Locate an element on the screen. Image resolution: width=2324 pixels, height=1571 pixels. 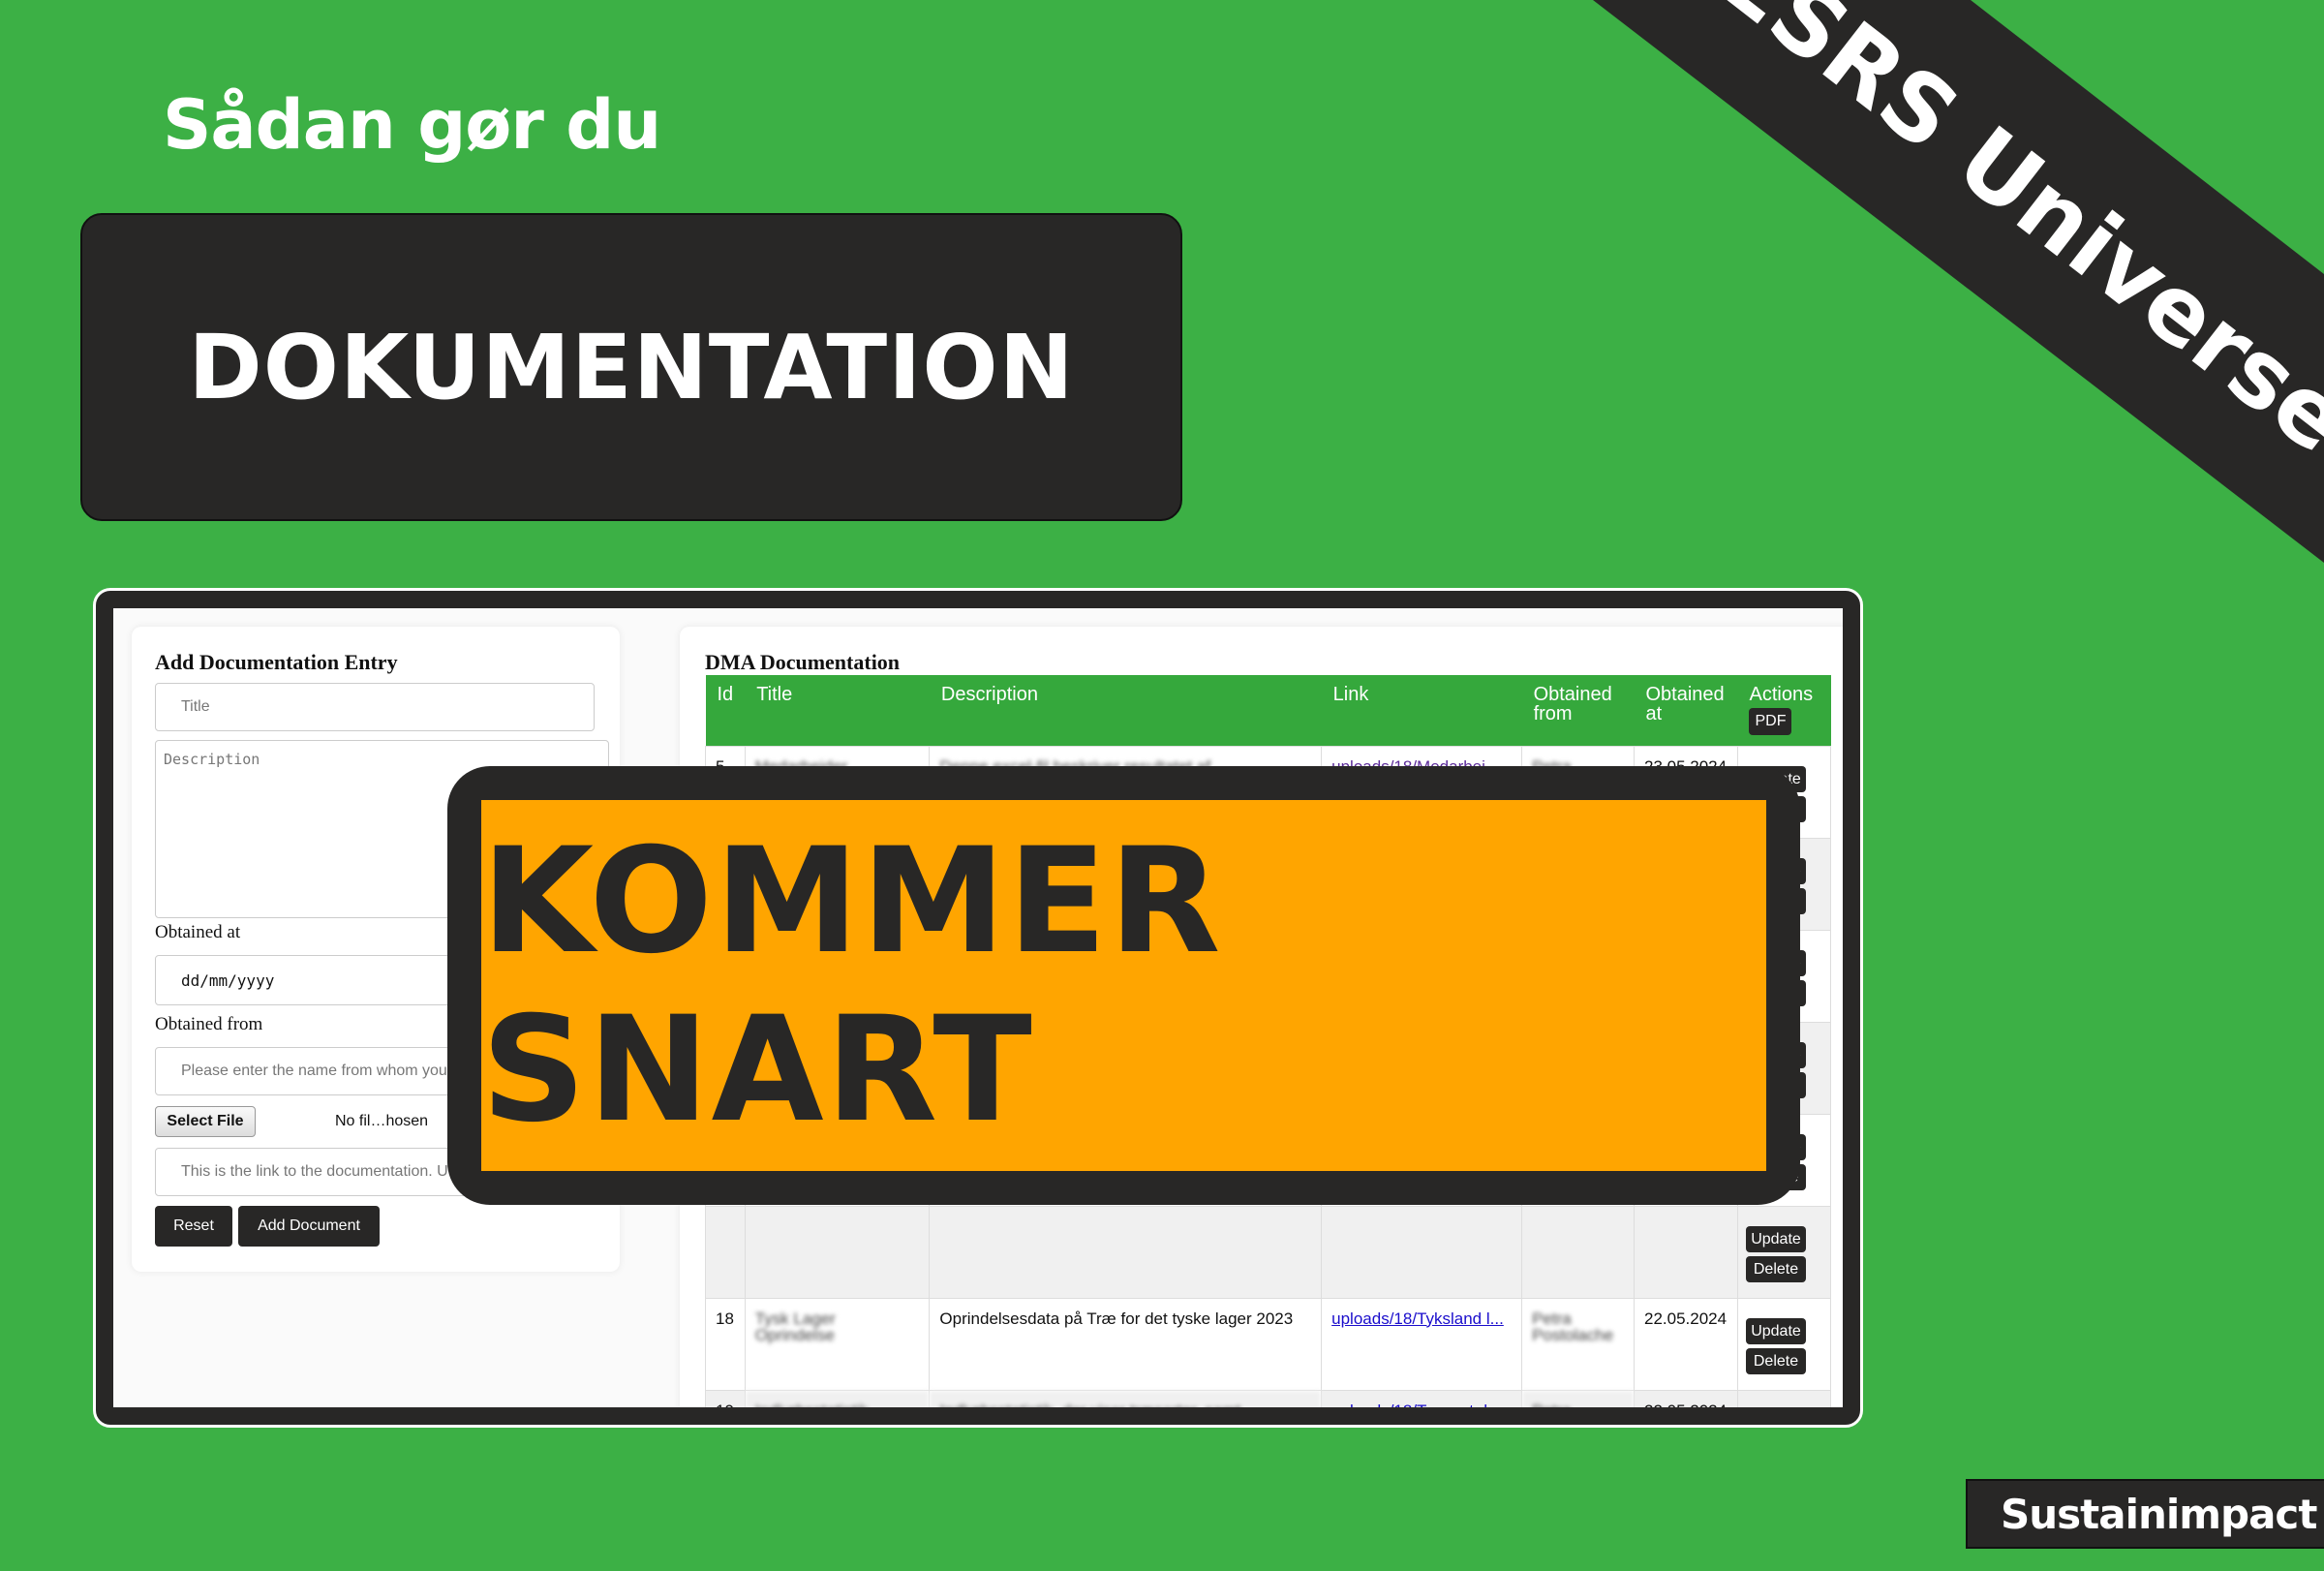
select-file-button: Select File is located at coordinates (206, 1121).